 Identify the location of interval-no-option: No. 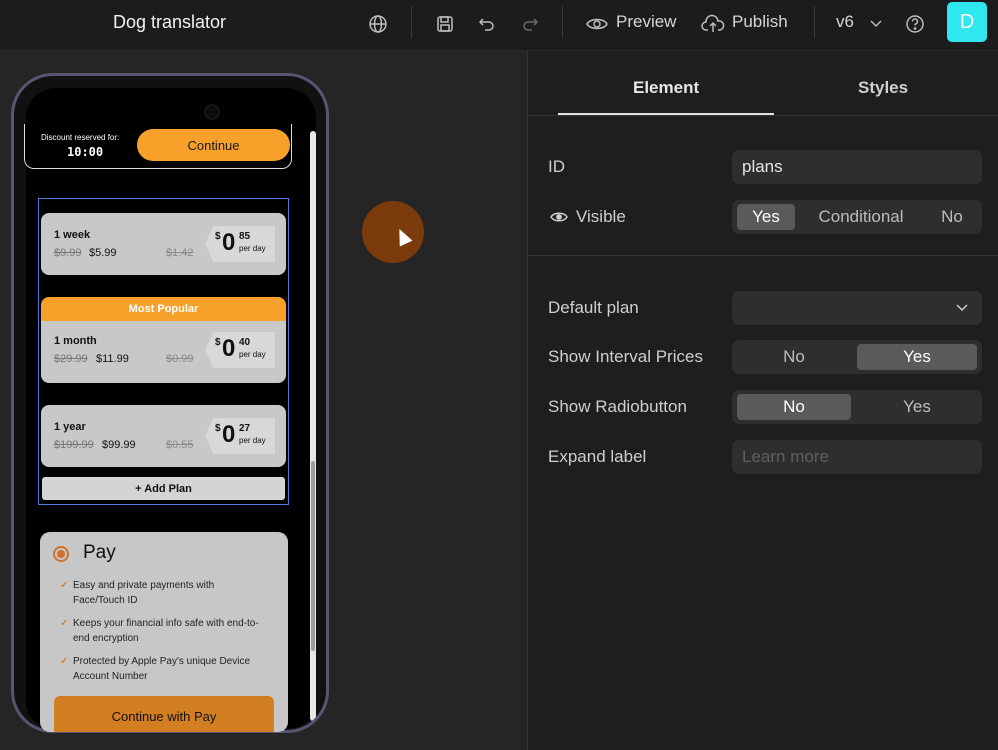
(794, 357).